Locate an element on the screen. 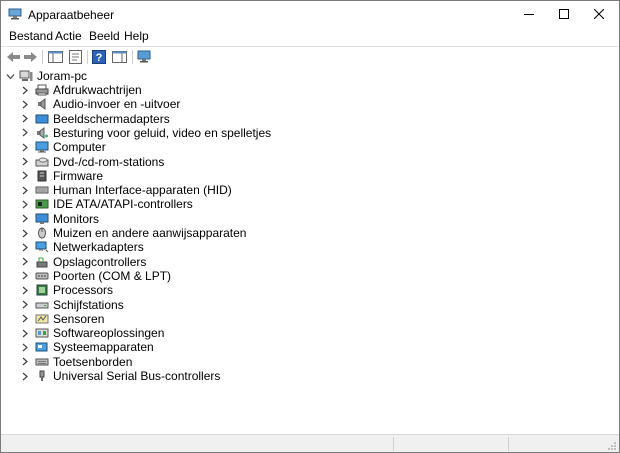 The width and height of the screenshot is (620, 453). tree-node-20: Toetsenborden is located at coordinates (76, 362).